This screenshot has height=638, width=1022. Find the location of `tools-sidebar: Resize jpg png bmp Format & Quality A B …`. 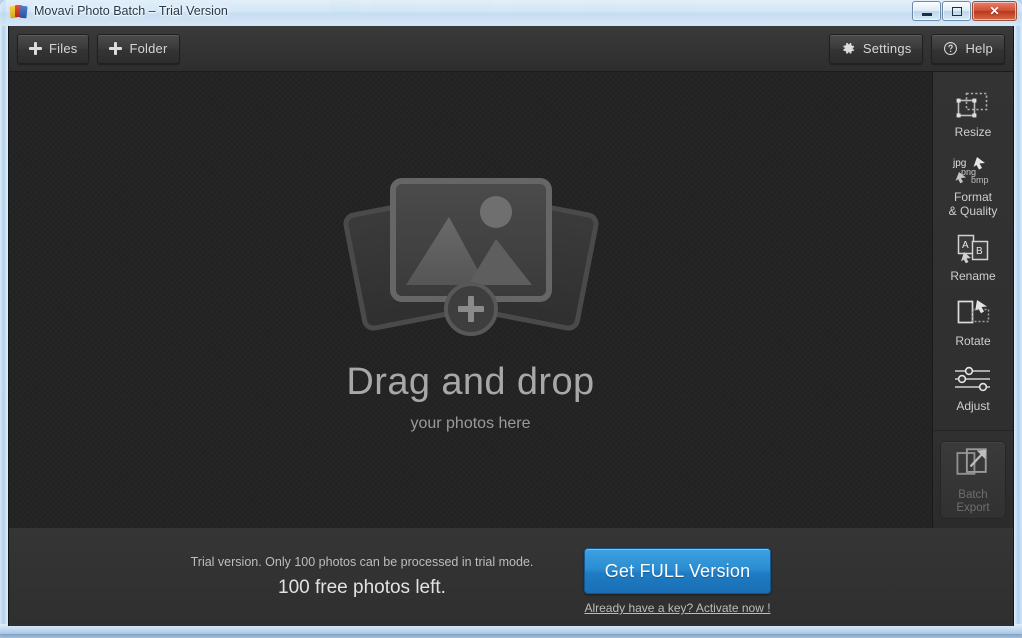

tools-sidebar: Resize jpg png bmp Format & Quality A B … is located at coordinates (973, 300).